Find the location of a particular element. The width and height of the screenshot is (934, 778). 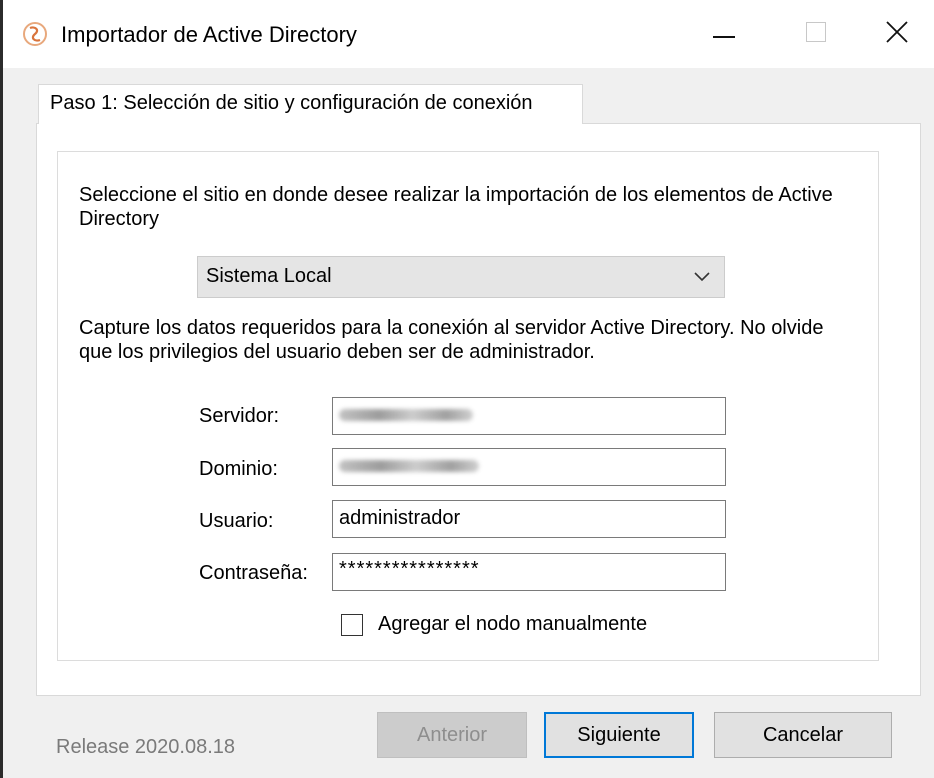

user-input: administrador is located at coordinates (529, 519).